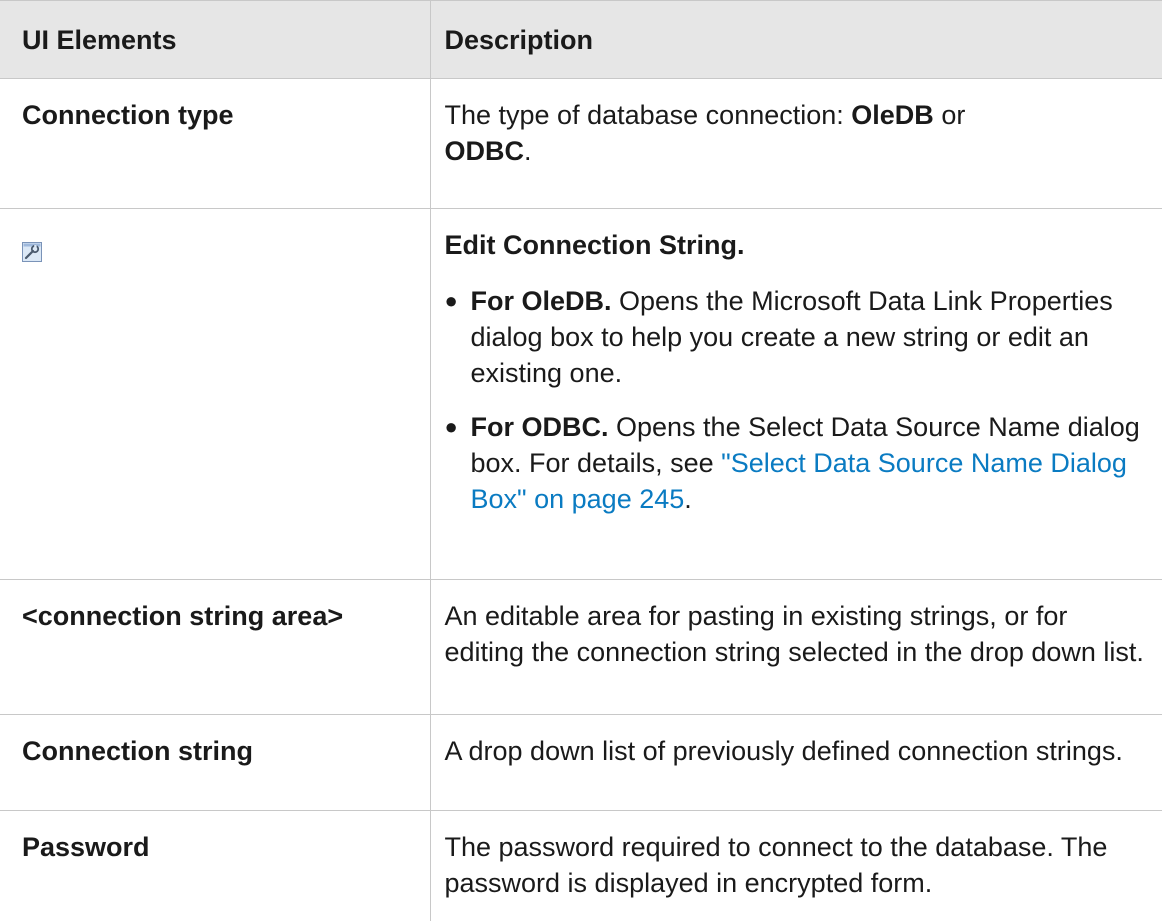 The width and height of the screenshot is (1162, 921). What do you see at coordinates (528, 151) in the screenshot?
I see `desc-text: .` at bounding box center [528, 151].